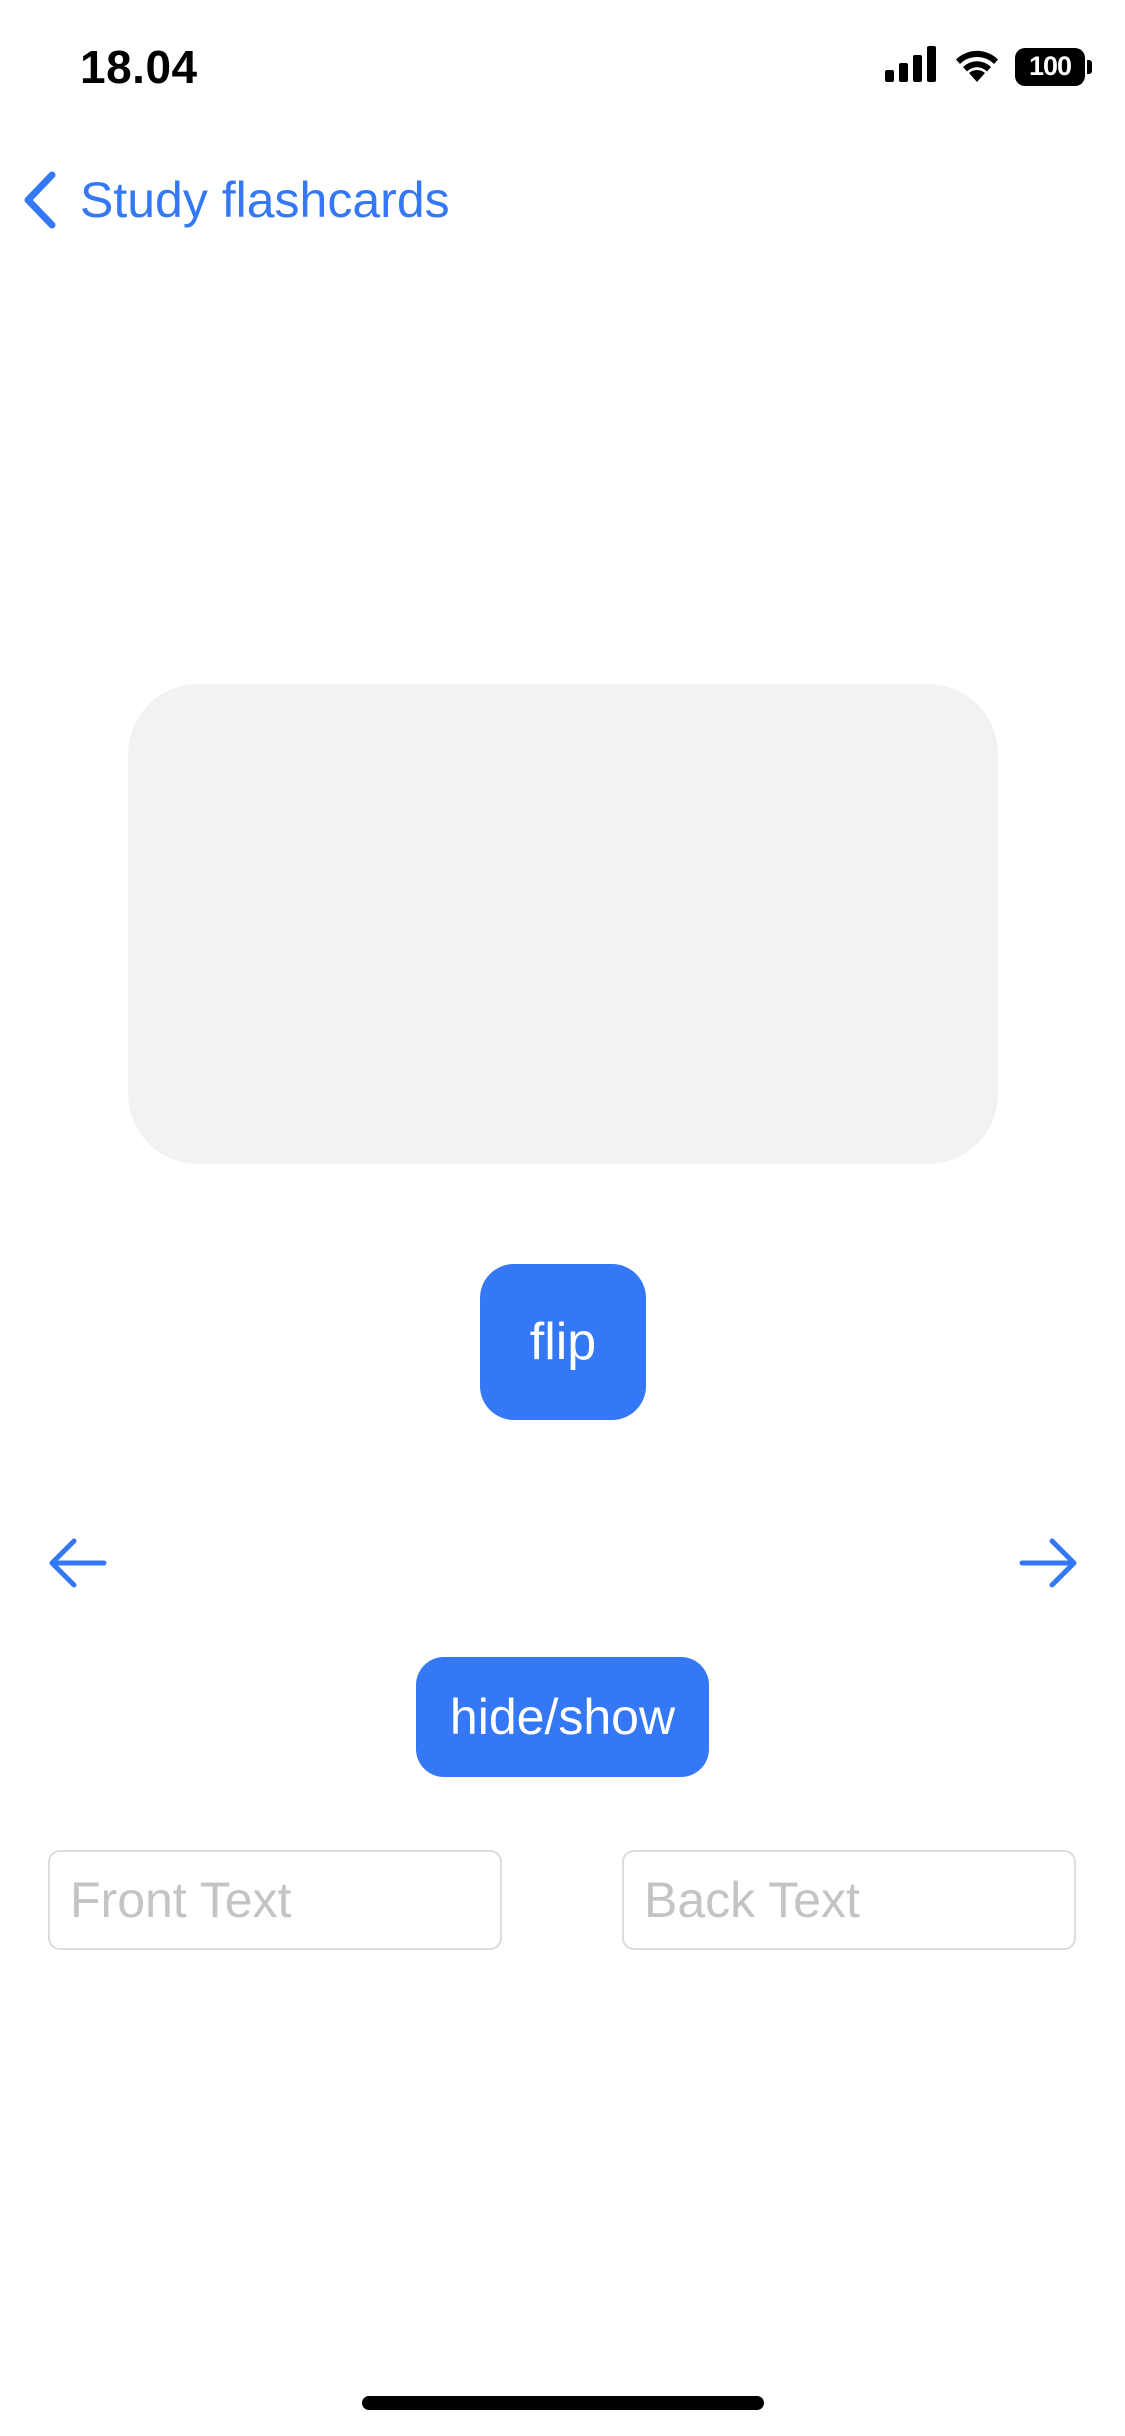 This screenshot has height=2436, width=1125. I want to click on chevron-left-icon, so click(39, 200).